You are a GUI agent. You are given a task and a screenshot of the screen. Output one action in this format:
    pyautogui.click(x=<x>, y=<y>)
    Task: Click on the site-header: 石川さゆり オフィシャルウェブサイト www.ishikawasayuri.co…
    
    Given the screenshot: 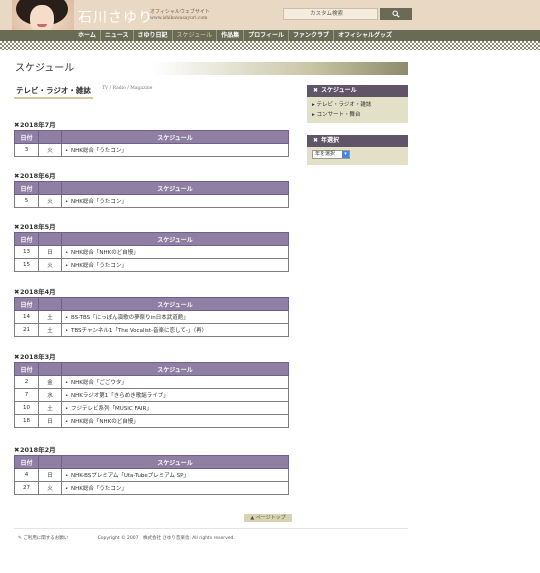 What is the action you would take?
    pyautogui.click(x=270, y=21)
    